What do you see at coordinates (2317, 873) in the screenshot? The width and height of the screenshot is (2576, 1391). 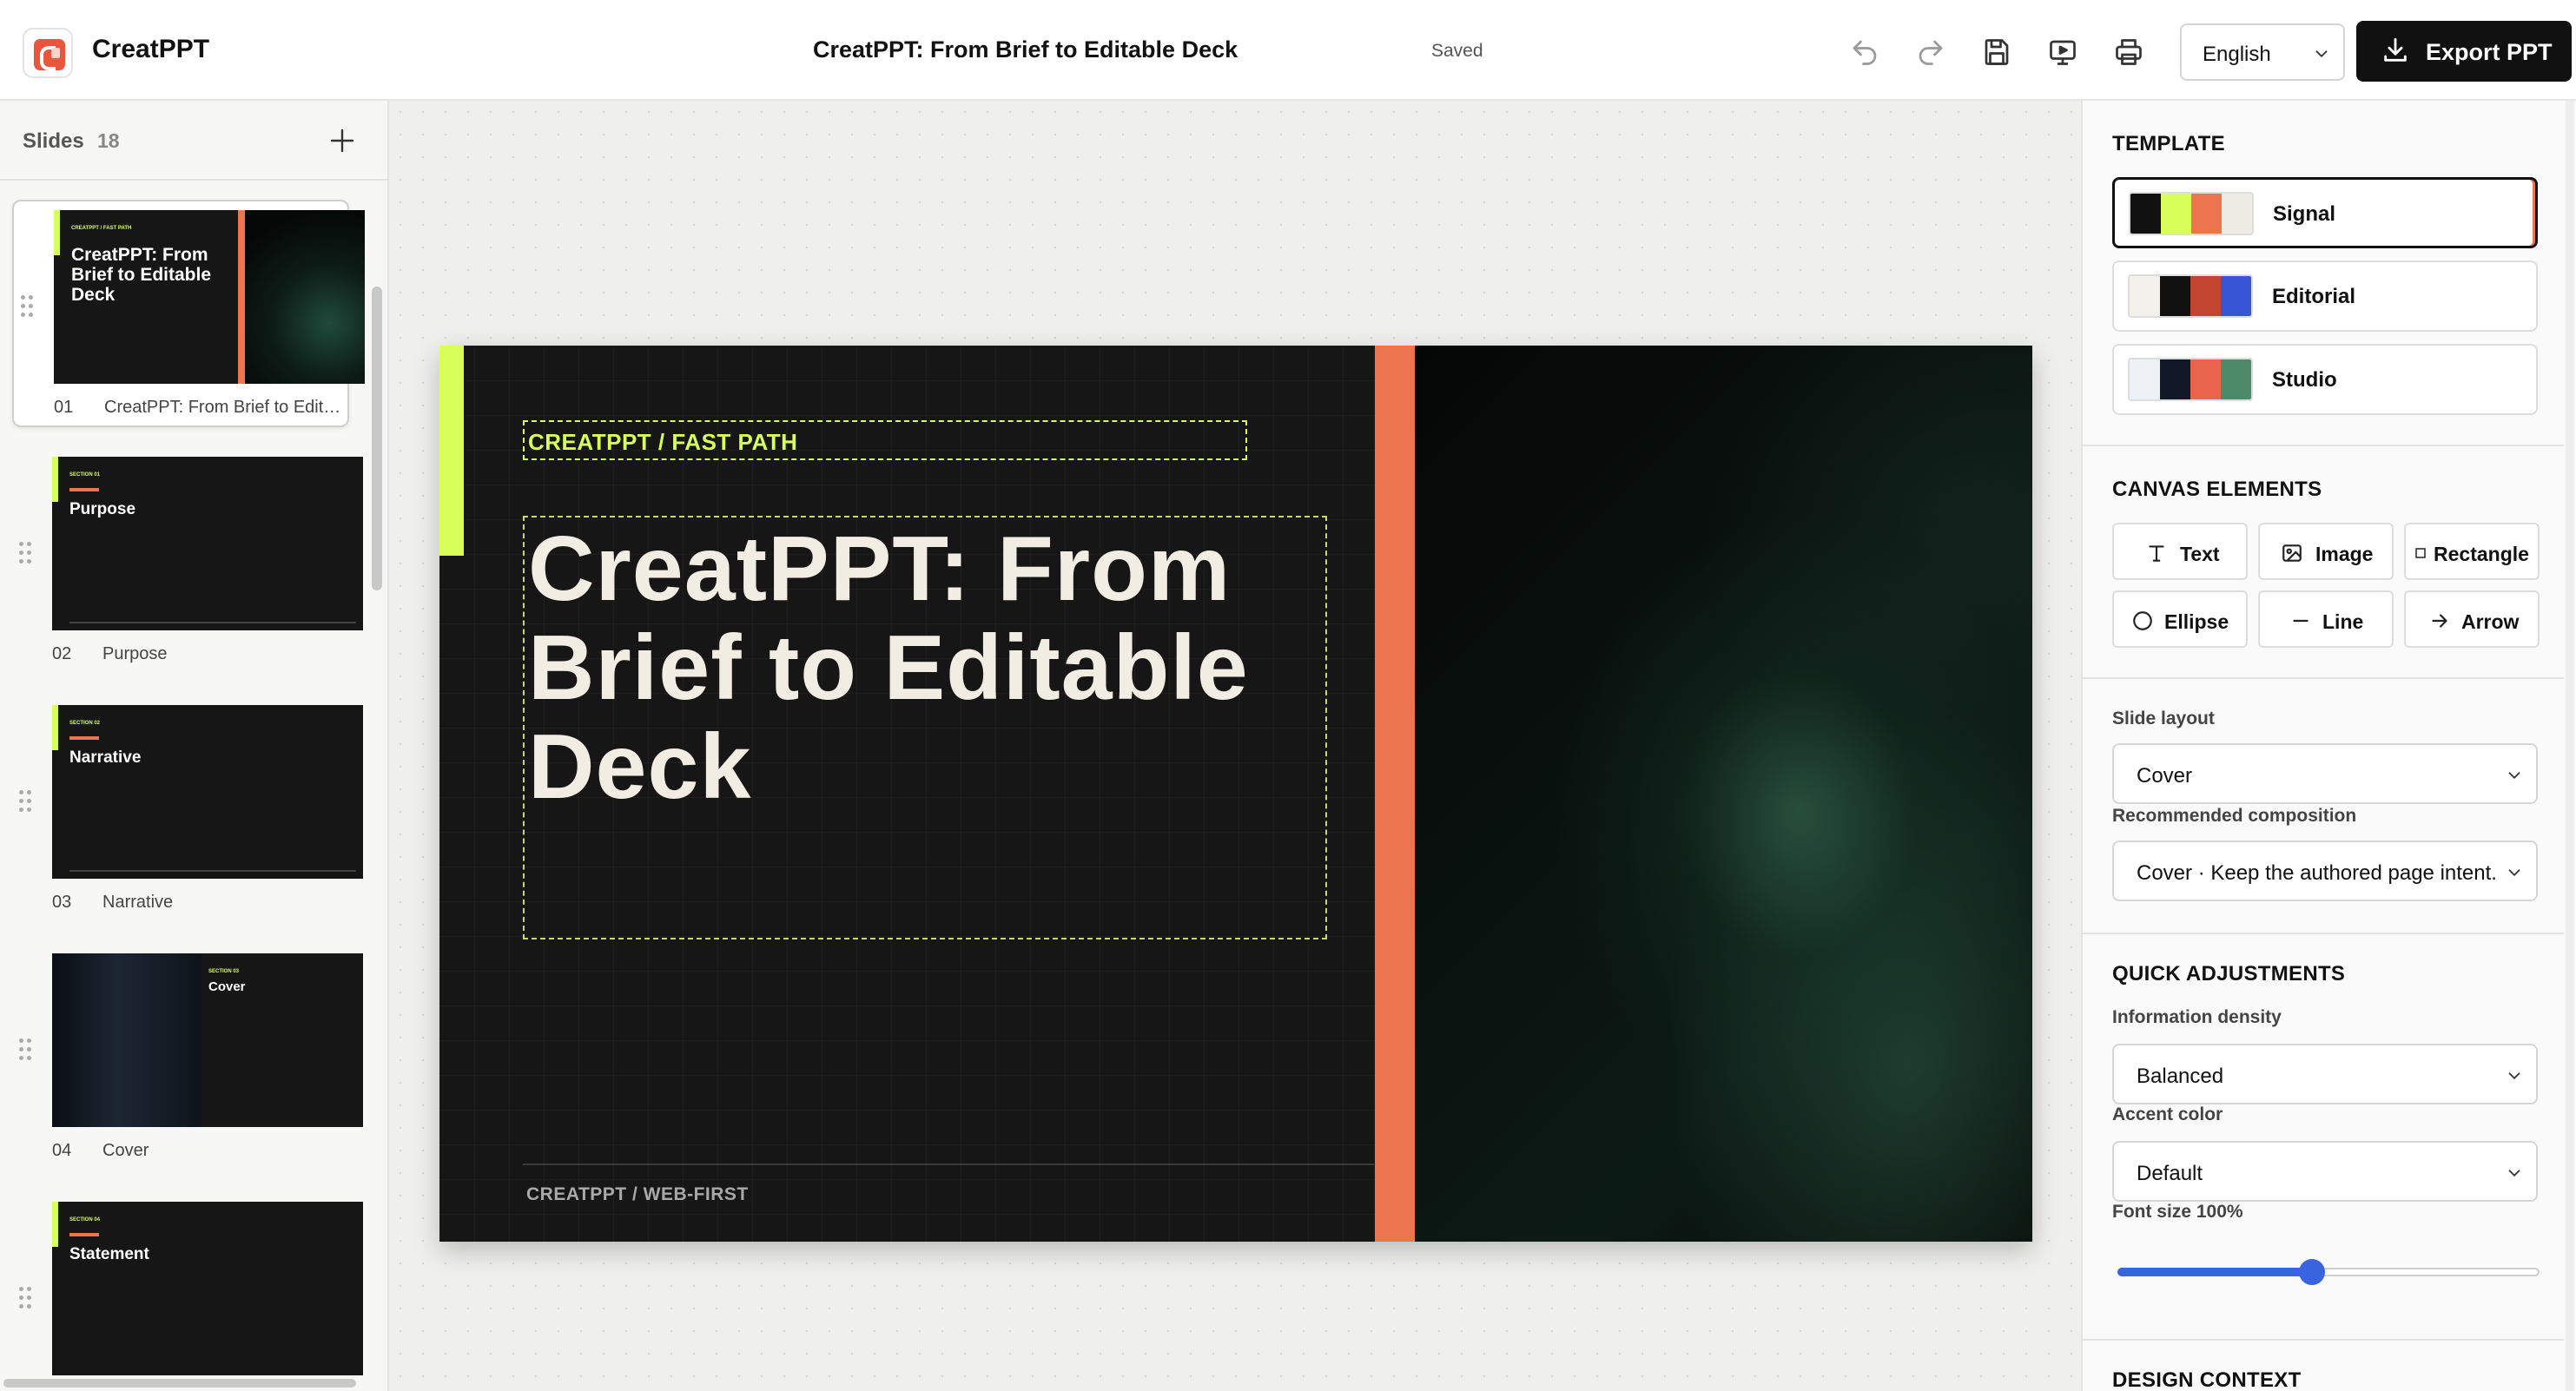 I see `select-value: Cover · Keep the authored page intent.` at bounding box center [2317, 873].